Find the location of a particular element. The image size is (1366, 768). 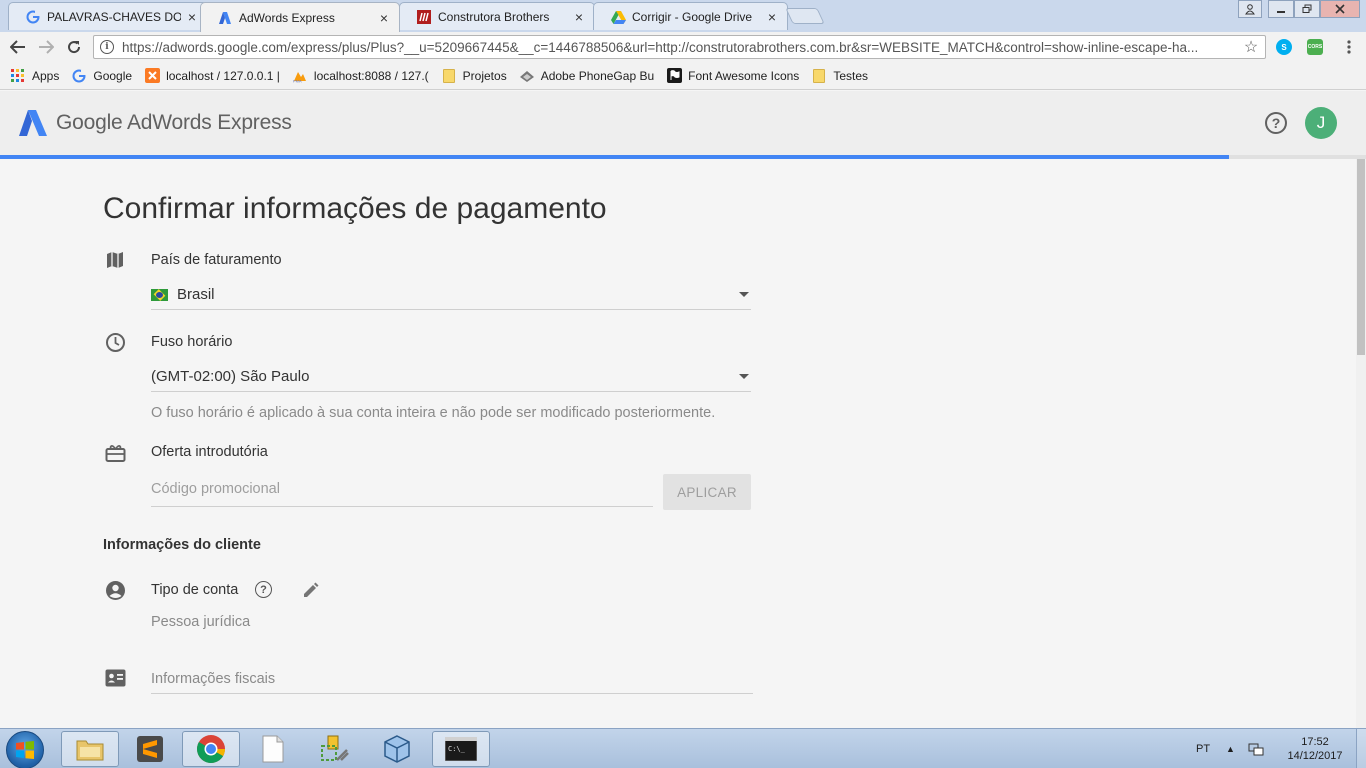

construtora-icon is located at coordinates (424, 17).